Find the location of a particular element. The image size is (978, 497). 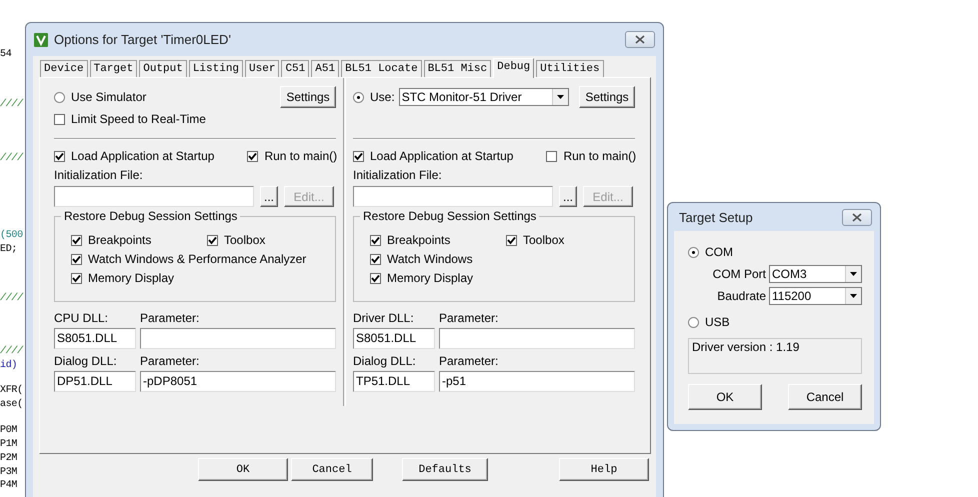

dialog-button: Help is located at coordinates (604, 469).